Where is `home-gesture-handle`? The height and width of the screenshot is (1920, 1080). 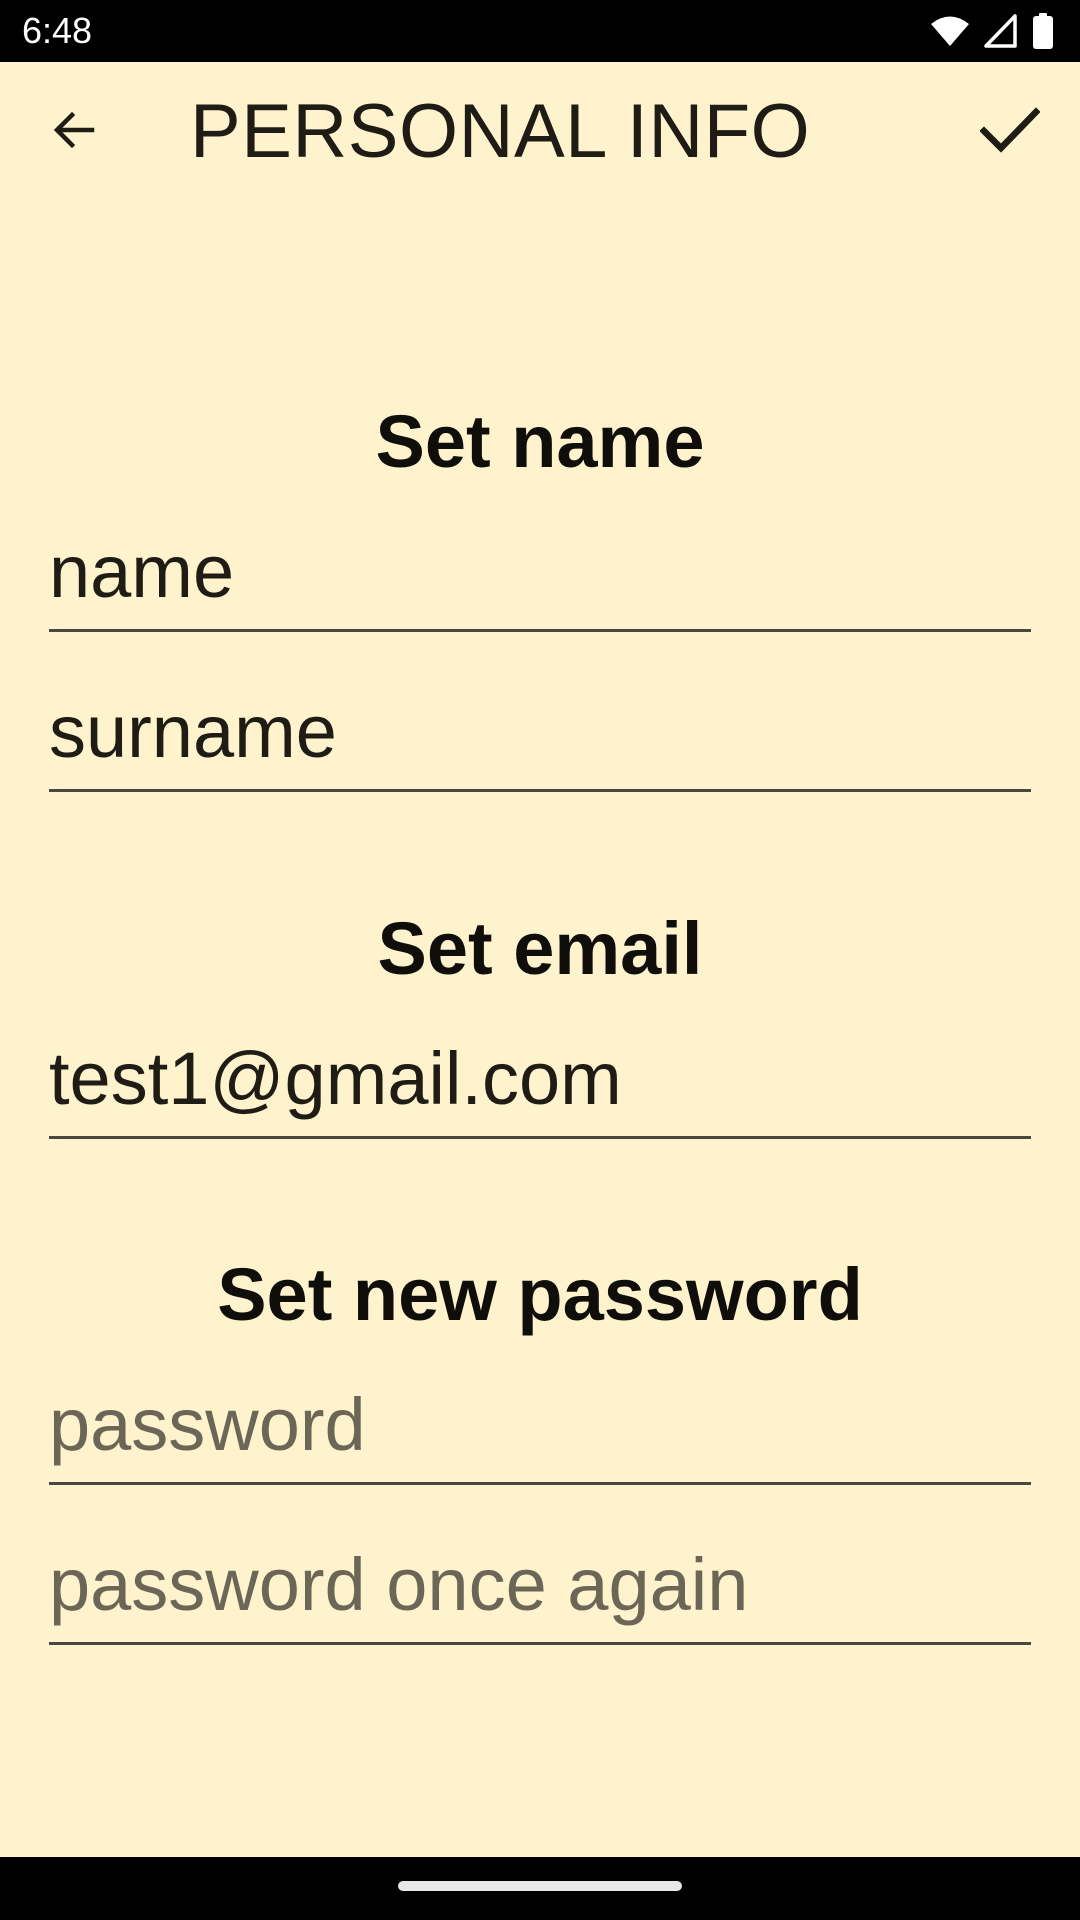 home-gesture-handle is located at coordinates (540, 1886).